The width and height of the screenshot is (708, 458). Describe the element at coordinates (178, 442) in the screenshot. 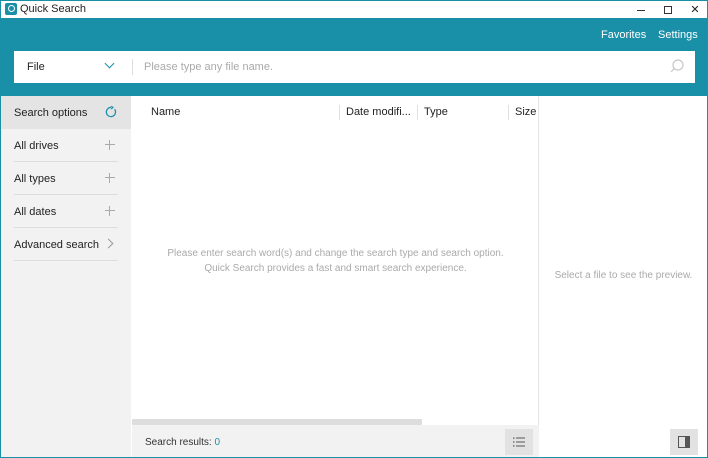

I see `search-results-label: Search results:` at that location.